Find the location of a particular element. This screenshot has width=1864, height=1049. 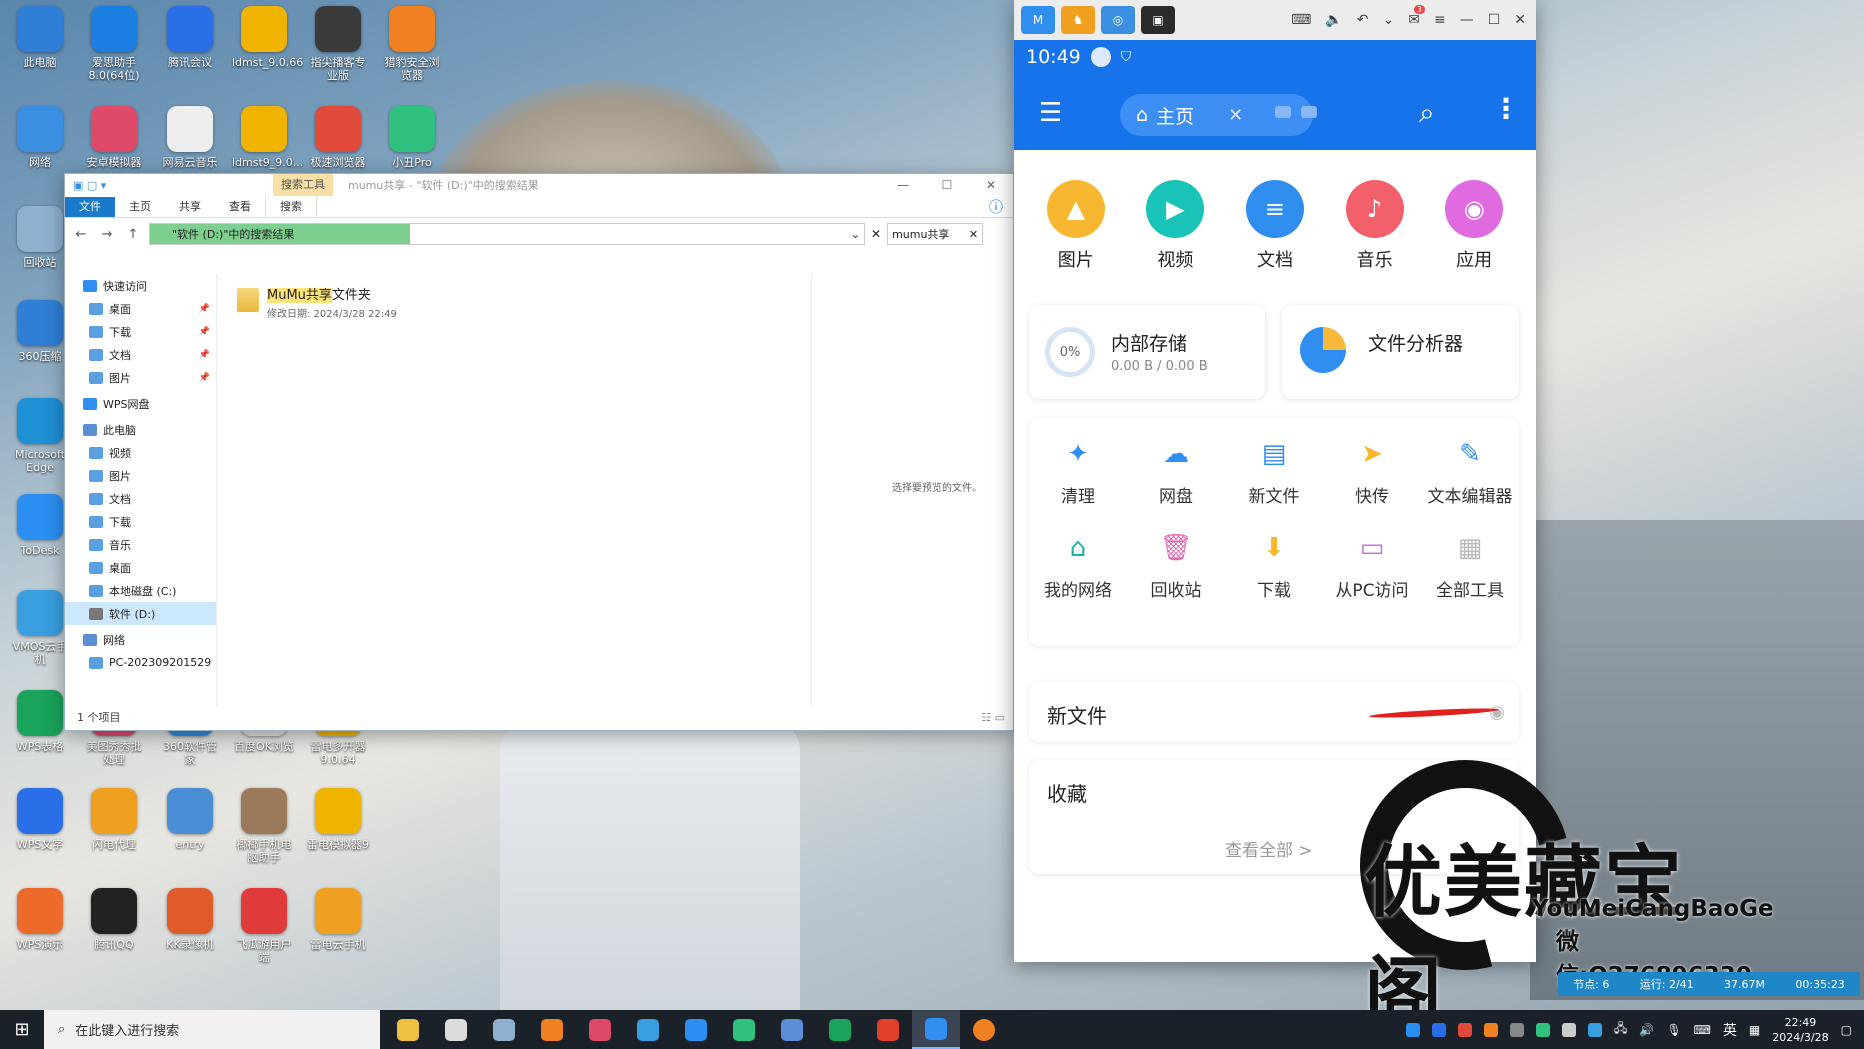

desktop-icon: 网易云音乐 is located at coordinates (190, 137).